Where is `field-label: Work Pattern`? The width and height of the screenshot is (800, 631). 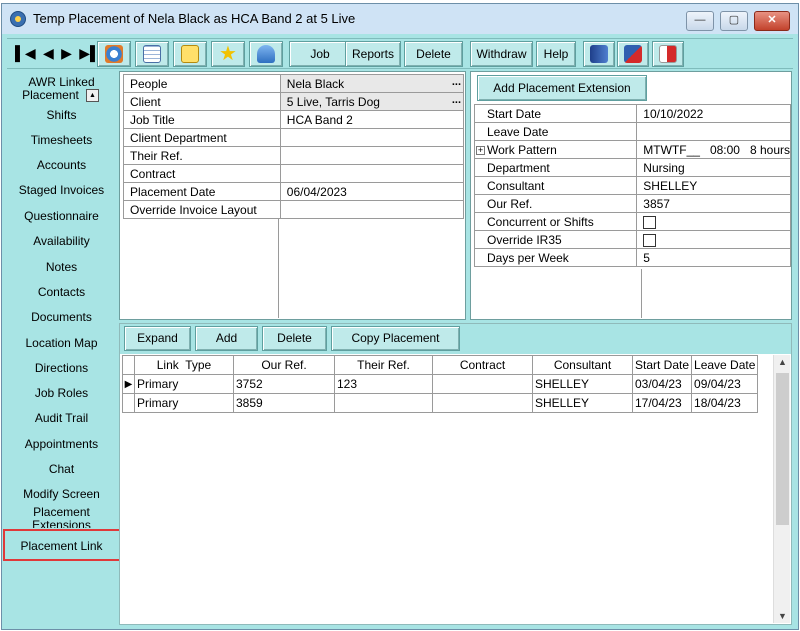 field-label: Work Pattern is located at coordinates (522, 149).